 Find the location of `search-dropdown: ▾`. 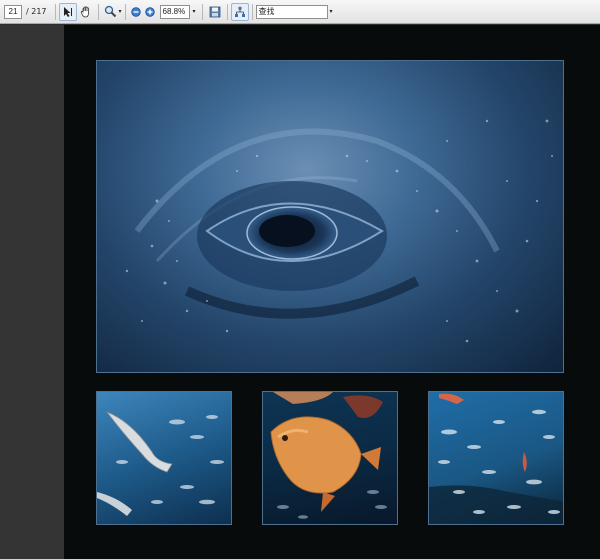

search-dropdown: ▾ is located at coordinates (331, 11).